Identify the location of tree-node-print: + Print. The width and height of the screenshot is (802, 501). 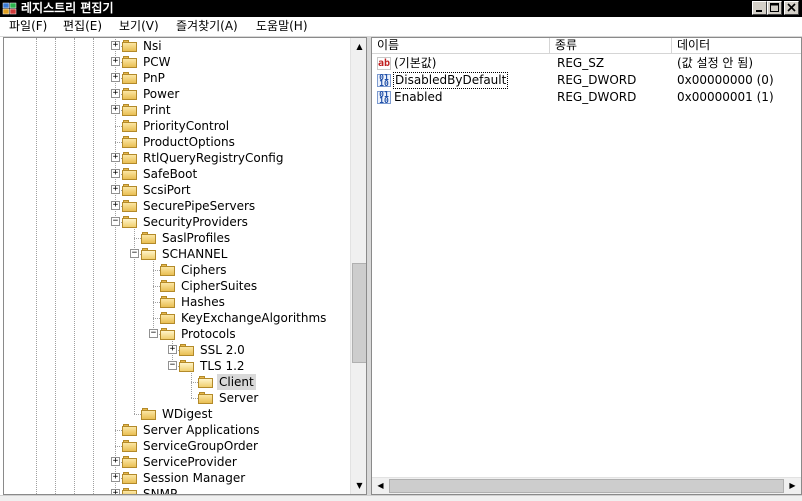
(177, 110).